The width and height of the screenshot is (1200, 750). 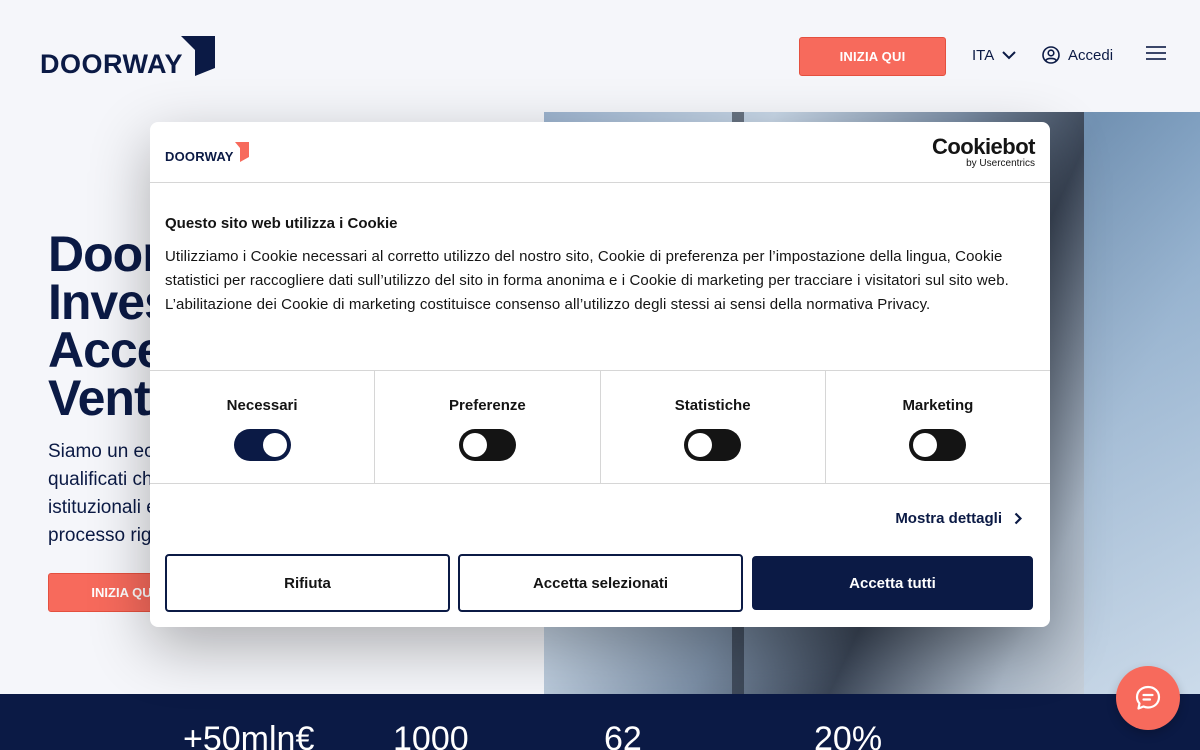 What do you see at coordinates (892, 583) in the screenshot?
I see `accept-all-button: Accetta tutti` at bounding box center [892, 583].